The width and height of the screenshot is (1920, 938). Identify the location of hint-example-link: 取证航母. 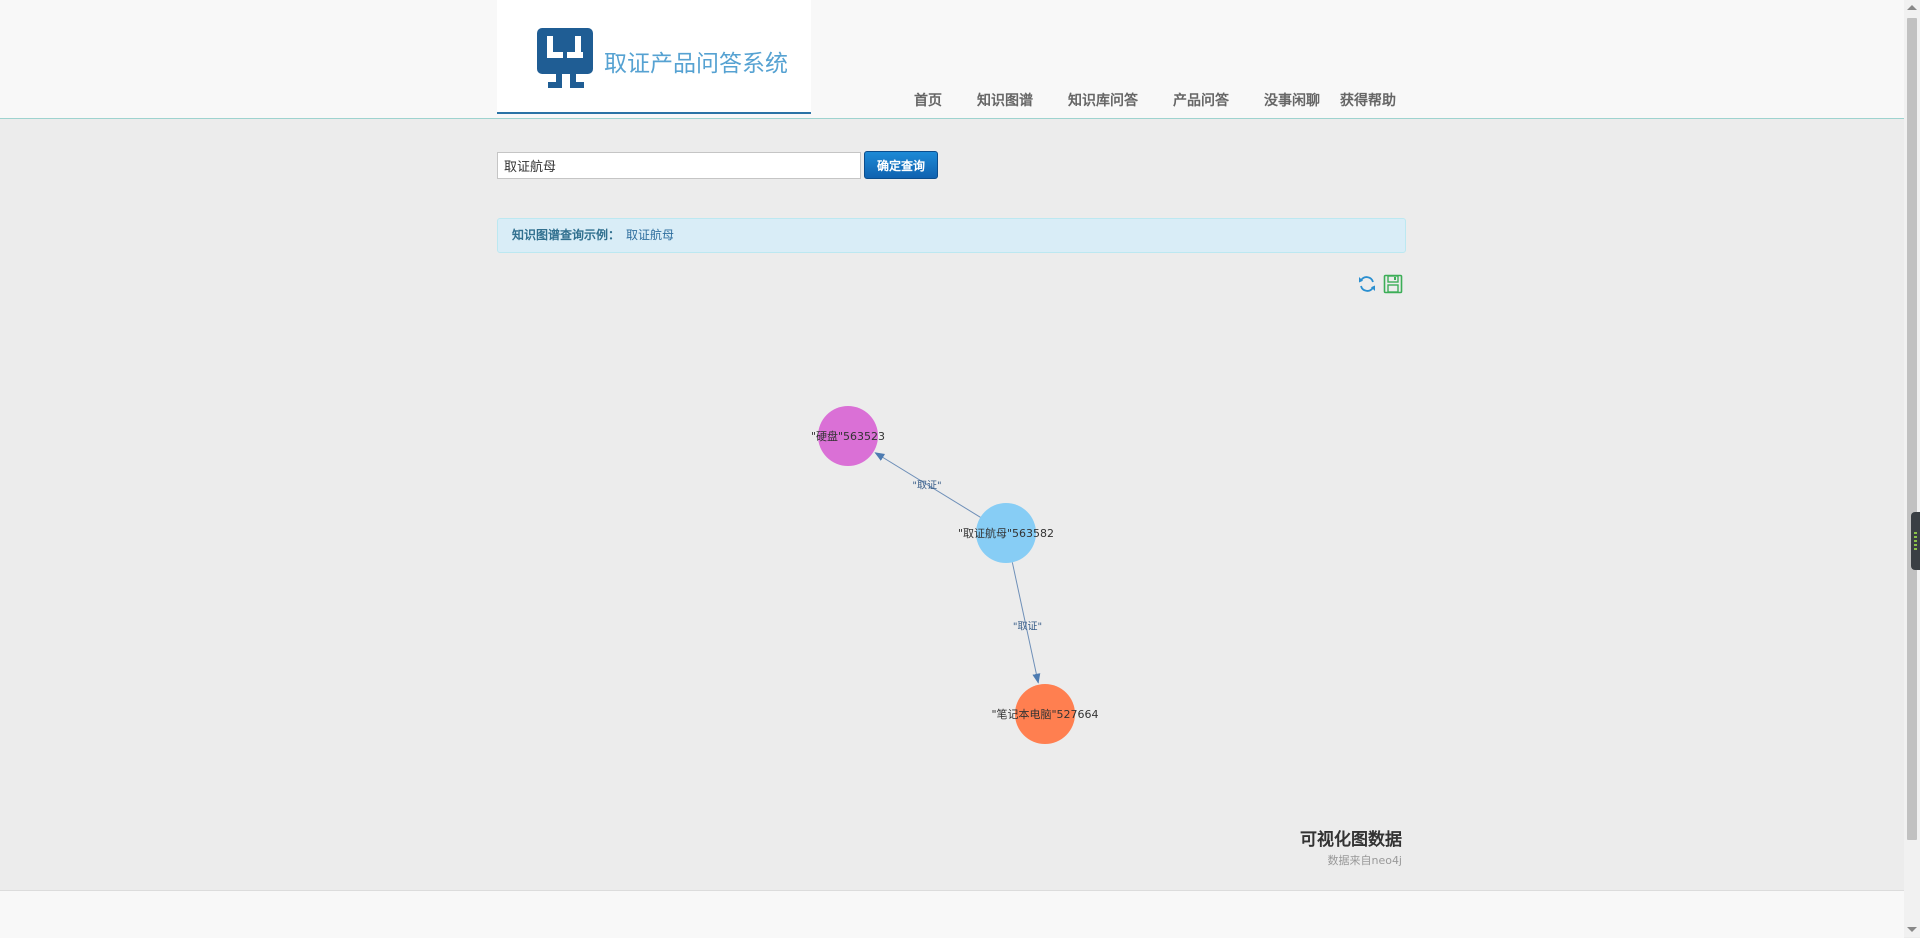
(650, 235).